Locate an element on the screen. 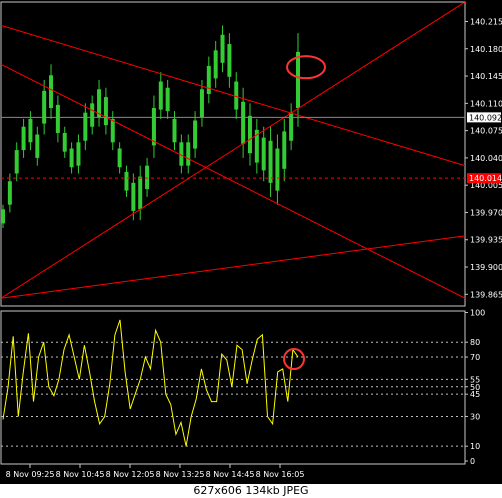 The image size is (502, 498). price-tick-label: 140.145 is located at coordinates (486, 76).